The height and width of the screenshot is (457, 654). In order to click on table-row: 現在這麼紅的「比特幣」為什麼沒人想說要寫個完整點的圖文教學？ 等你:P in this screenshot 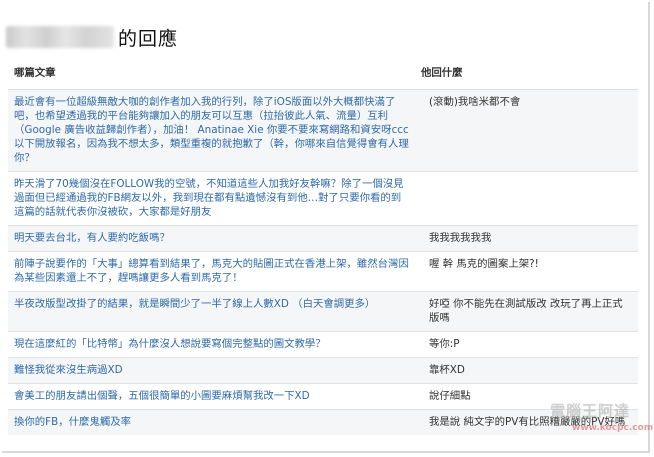, I will do `click(323, 344)`.